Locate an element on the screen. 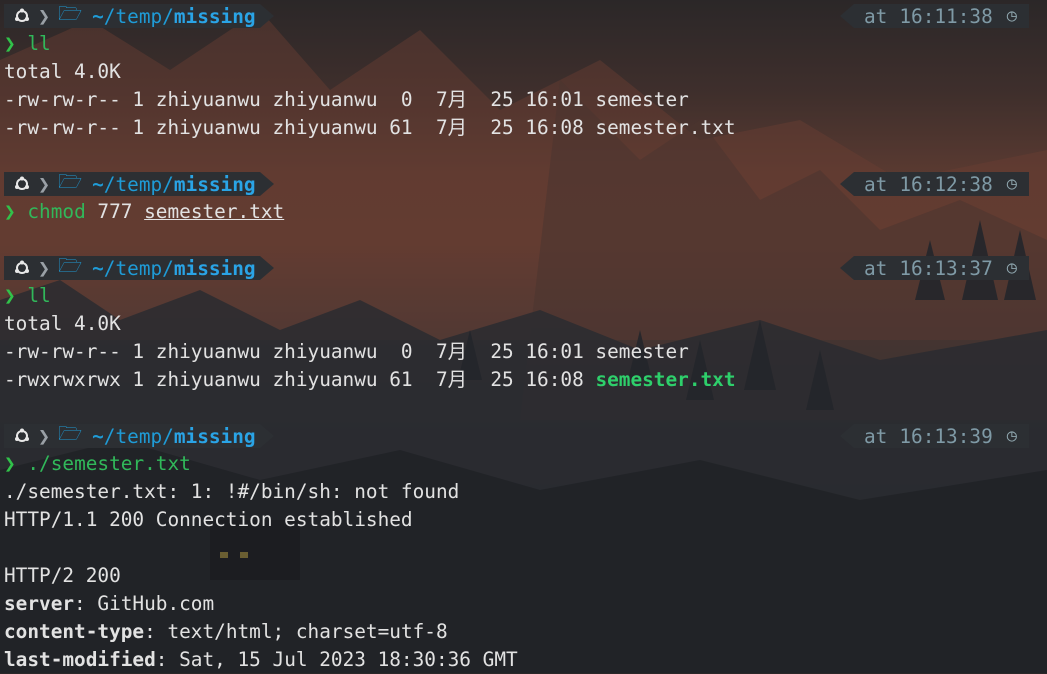  prompt-line: ❯ 🗁 ~ / temp / missing at 16:11:38 ◷ is located at coordinates (525, 16).